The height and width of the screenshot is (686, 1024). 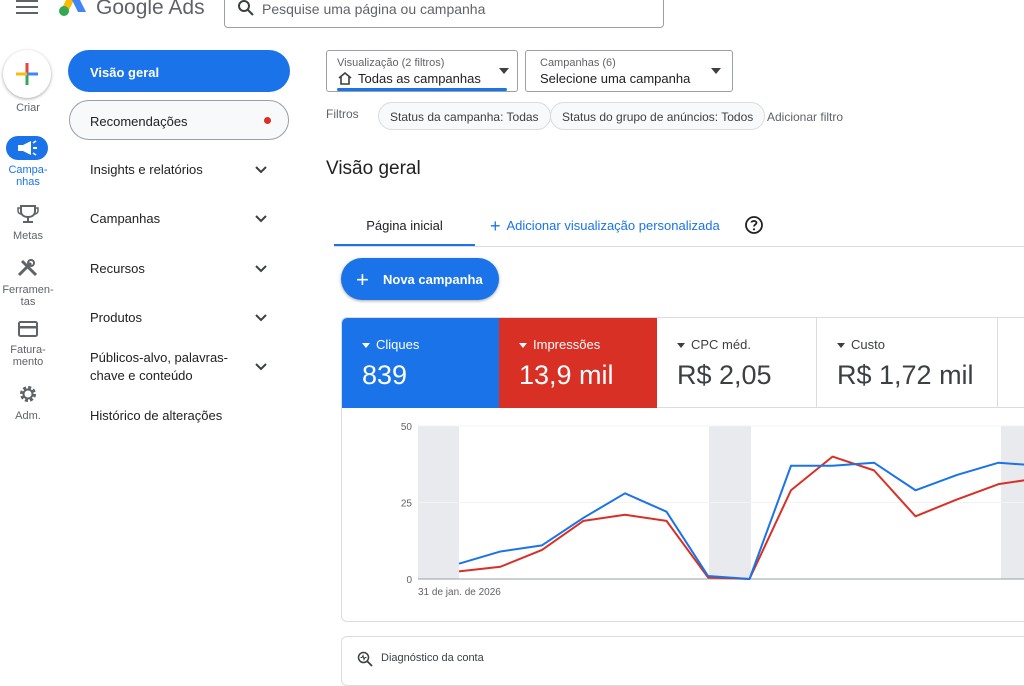 What do you see at coordinates (905, 375) in the screenshot?
I see `metric-cost-value: R$ 1,72 mil` at bounding box center [905, 375].